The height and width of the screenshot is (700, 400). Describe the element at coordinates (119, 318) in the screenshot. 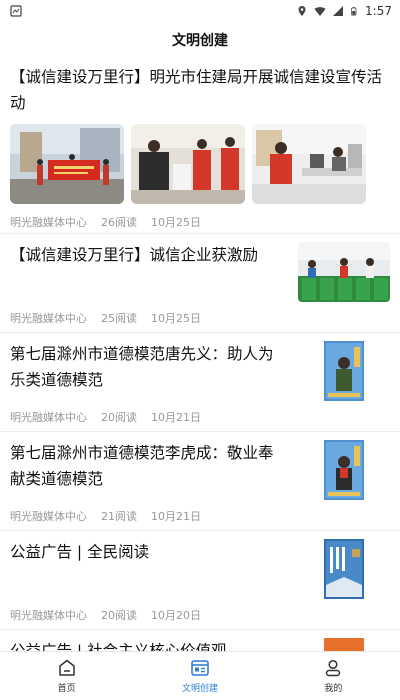

I see `article-reads: 25阅读` at that location.